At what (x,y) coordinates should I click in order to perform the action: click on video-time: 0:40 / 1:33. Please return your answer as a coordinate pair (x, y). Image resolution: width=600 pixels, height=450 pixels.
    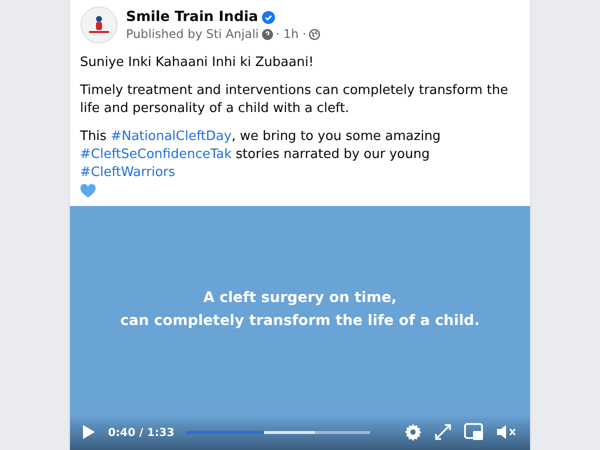
    Looking at the image, I should click on (141, 432).